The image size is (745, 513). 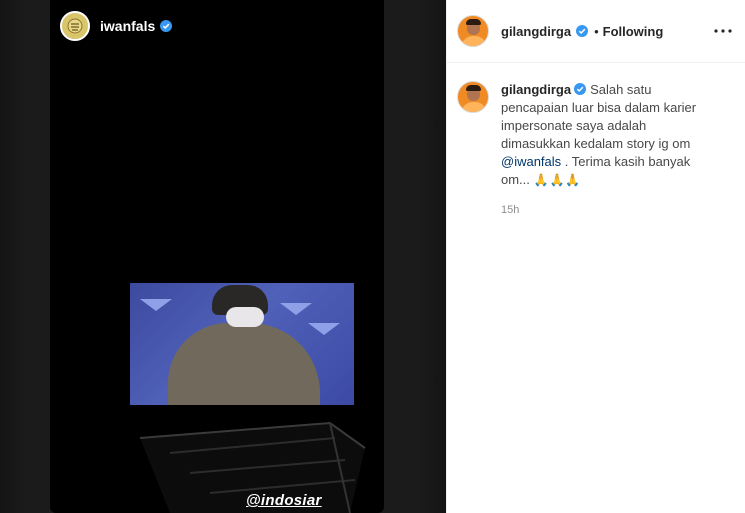 I want to click on story-tag-link: @indosiar, so click(x=284, y=500).